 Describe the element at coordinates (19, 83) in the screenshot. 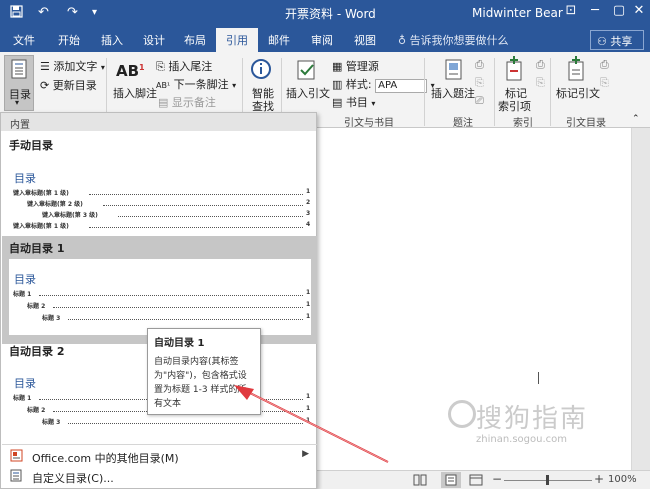

I see `toc-button: 目录 ▾` at that location.